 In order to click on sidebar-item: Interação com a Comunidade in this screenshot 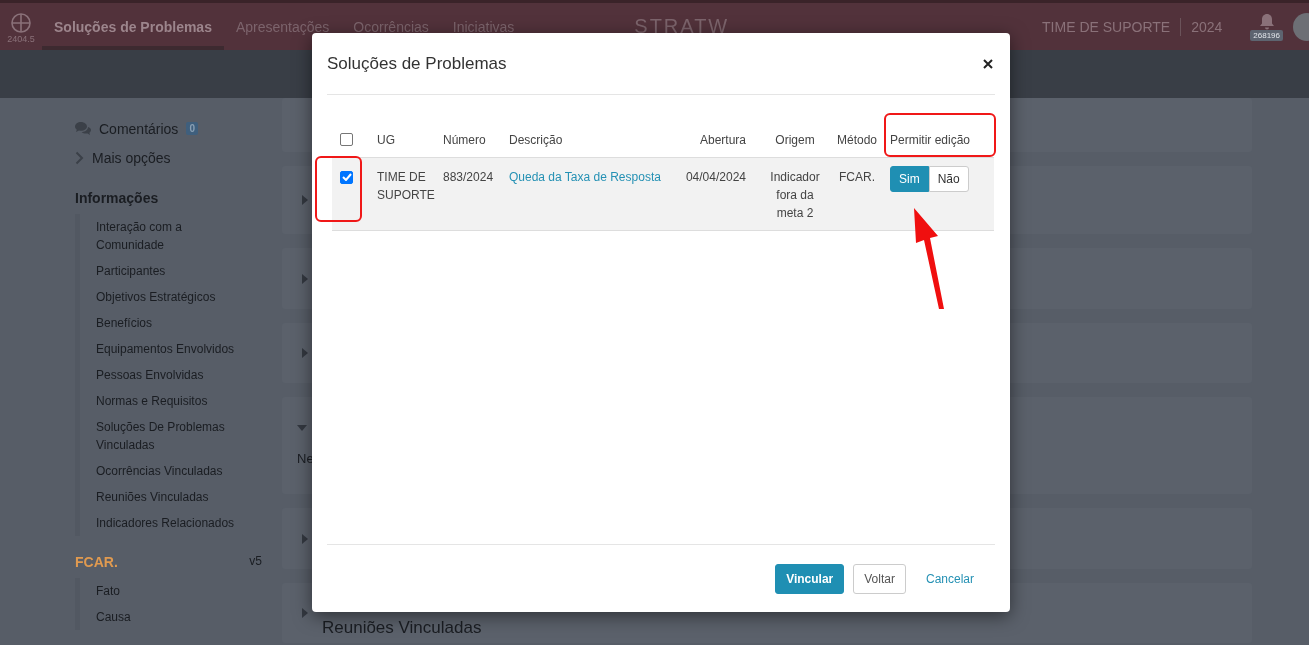, I will do `click(166, 236)`.